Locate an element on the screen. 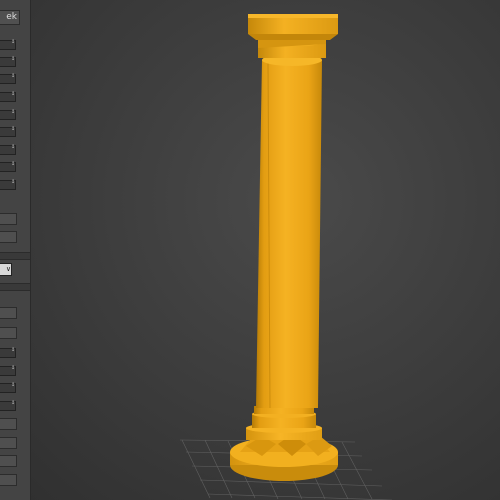 The height and width of the screenshot is (500, 500). dropdown-arrow-icon: ∨ is located at coordinates (6, 269).